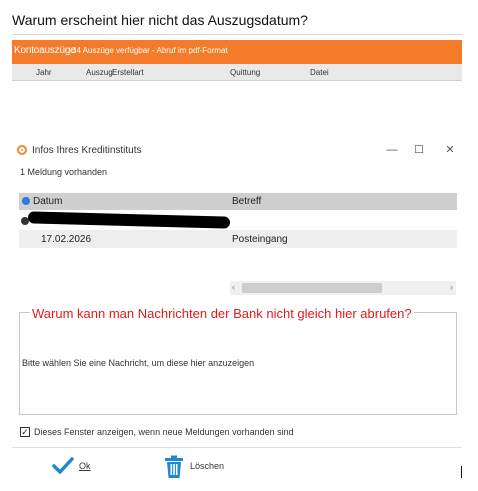  What do you see at coordinates (245, 72) in the screenshot?
I see `col-quittung: Quittung` at bounding box center [245, 72].